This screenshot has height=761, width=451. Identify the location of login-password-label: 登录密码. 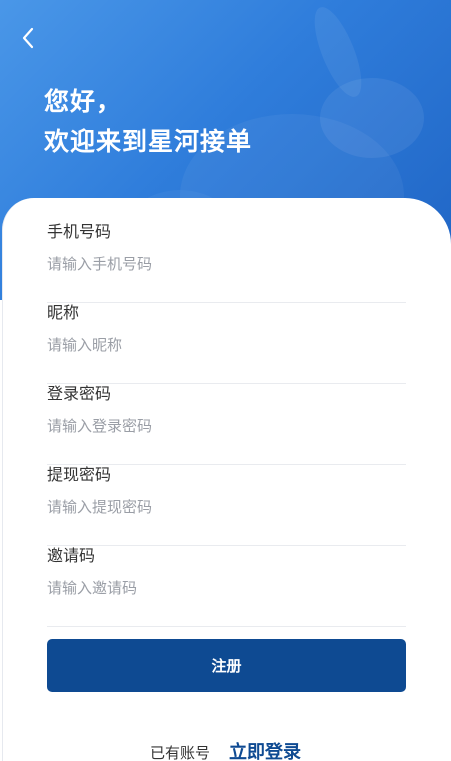
(79, 393).